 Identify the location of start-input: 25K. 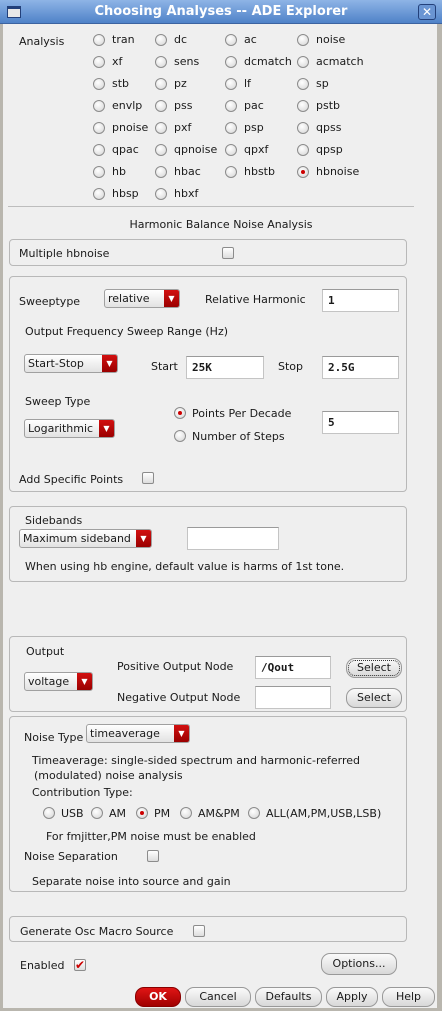
(225, 367).